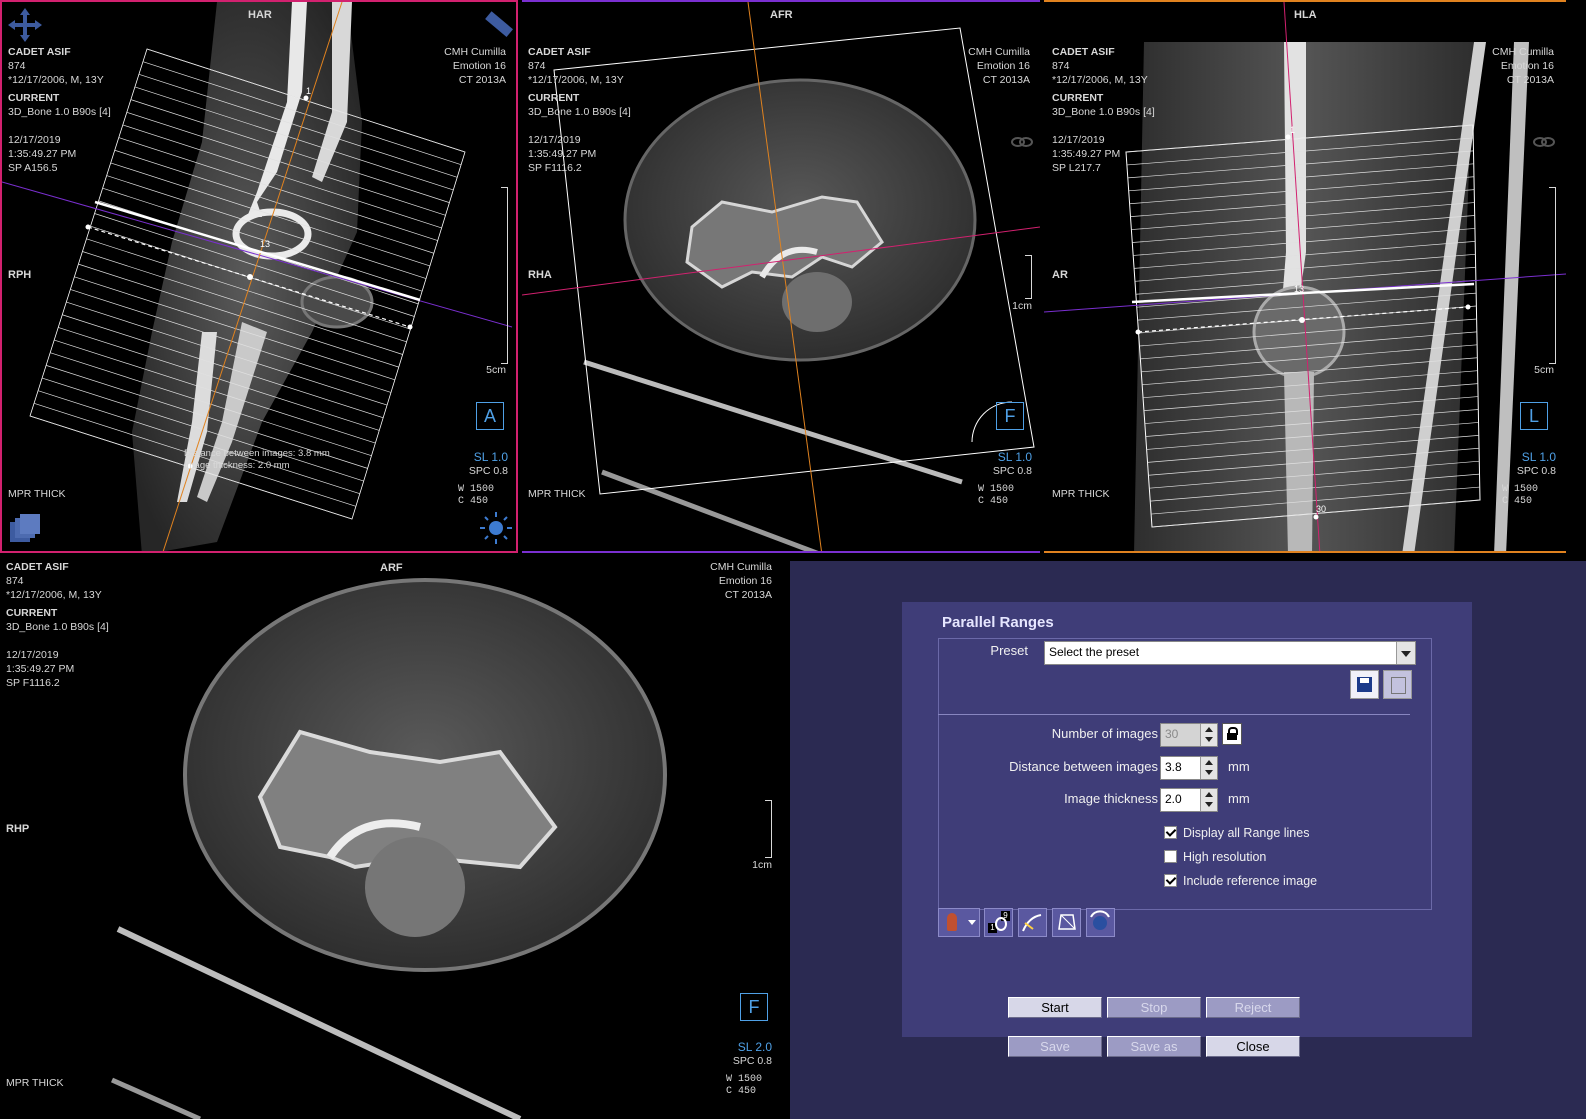 The height and width of the screenshot is (1119, 1586). I want to click on patient-id: 874, so click(15, 581).